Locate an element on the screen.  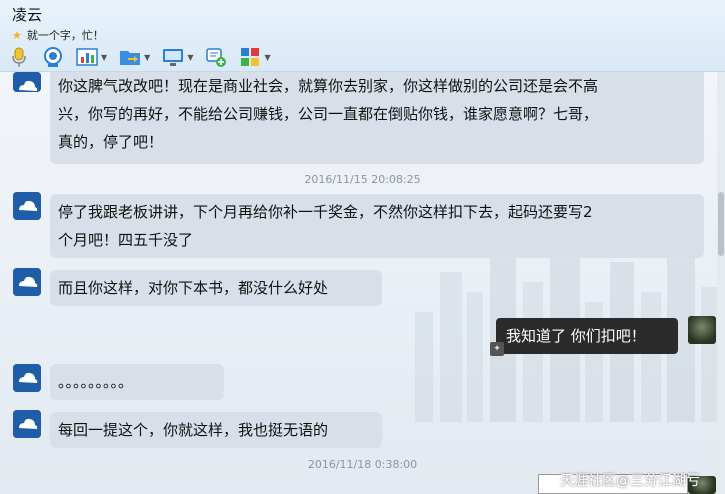
timestamp: 2016/11/15 20:08:25 is located at coordinates (362, 179).